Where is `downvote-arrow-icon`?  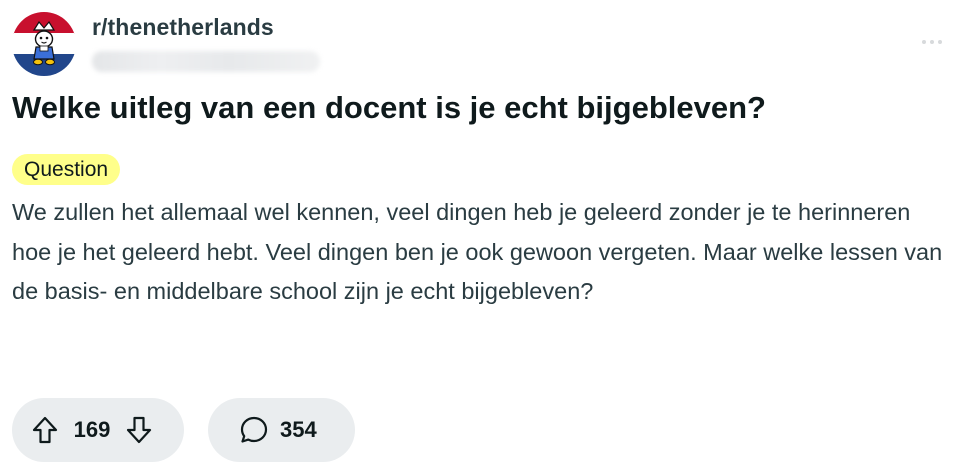 downvote-arrow-icon is located at coordinates (139, 430).